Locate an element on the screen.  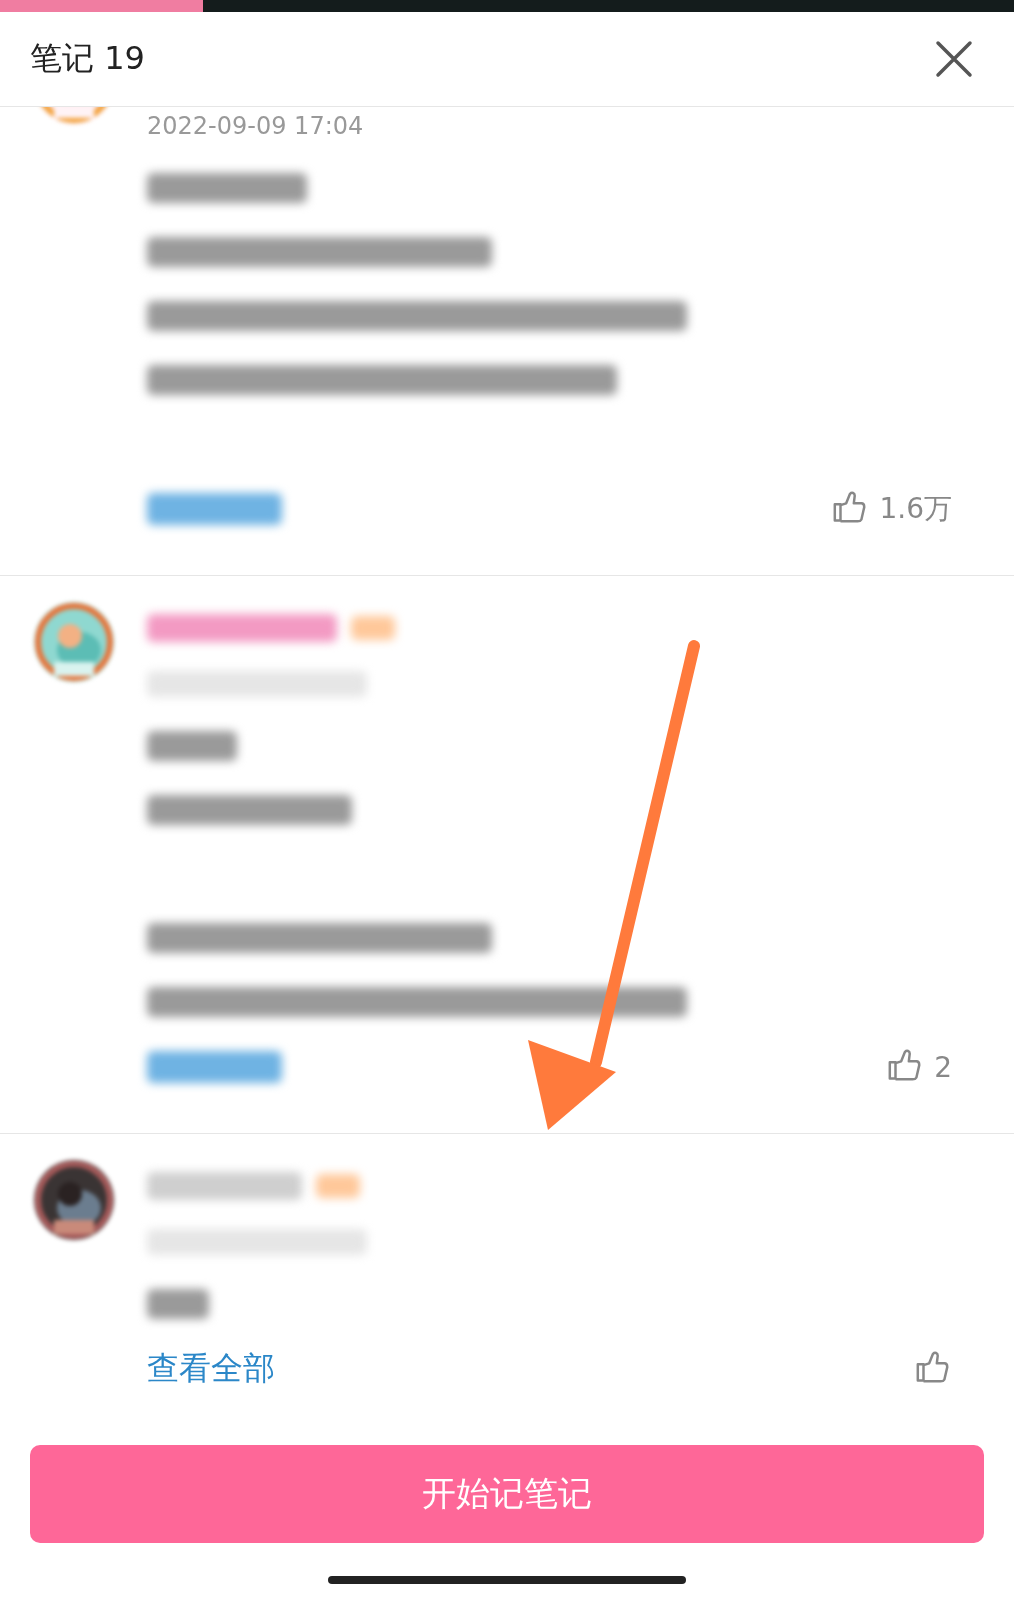
view-all-link: 查看全部 is located at coordinates (211, 1369).